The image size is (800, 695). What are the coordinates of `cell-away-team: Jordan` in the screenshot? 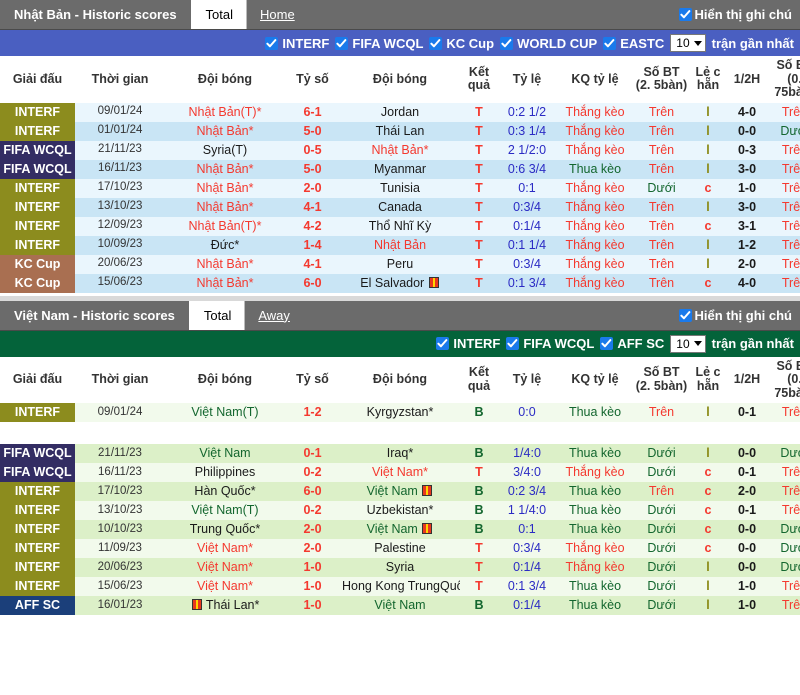 It's located at (400, 112).